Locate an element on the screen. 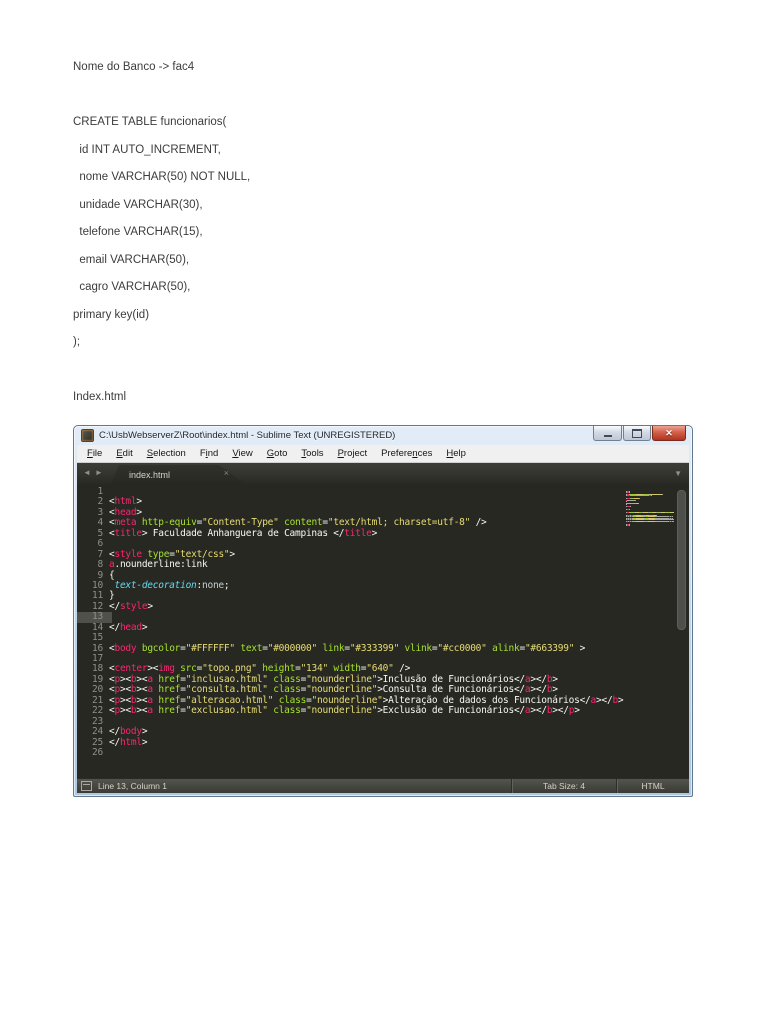 The image size is (768, 1024). minimap is located at coordinates (650, 508).